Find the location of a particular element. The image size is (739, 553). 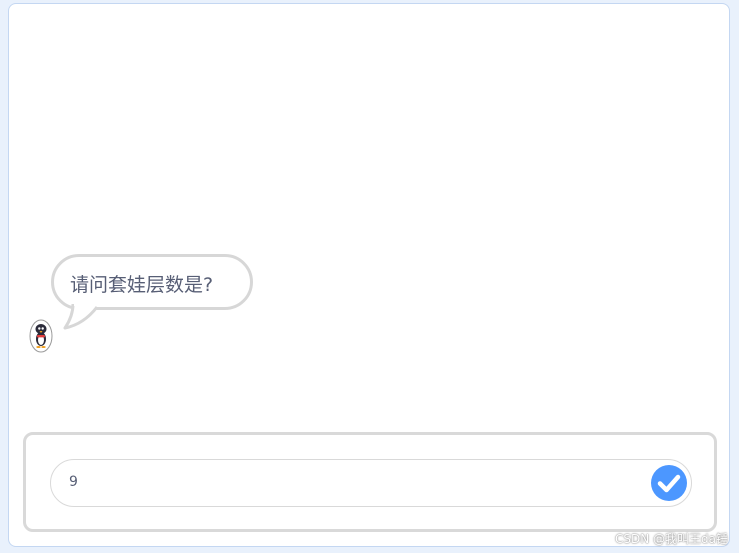

submit-answer-button is located at coordinates (669, 483).